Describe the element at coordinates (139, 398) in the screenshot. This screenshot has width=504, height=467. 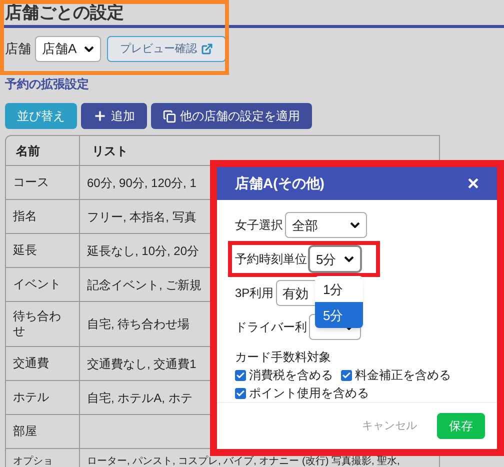
I see `table-cell-text: 自宅, ホテルA, ホテ` at that location.